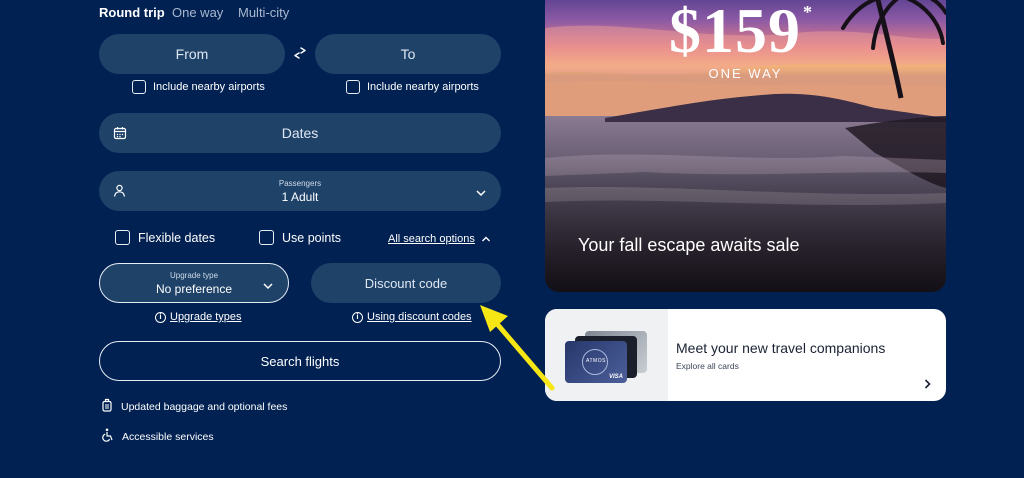  I want to click on from-placeholder: From, so click(192, 54).